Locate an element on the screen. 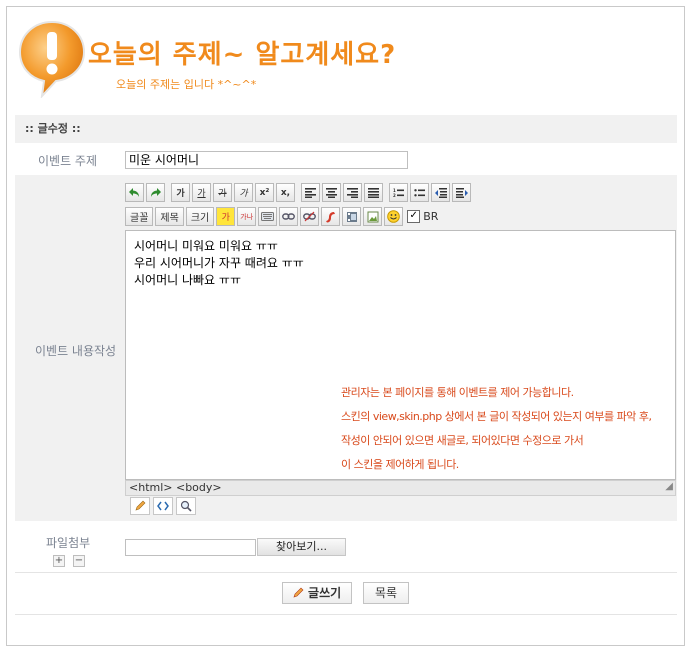 Image resolution: width=691 pixels, height=652 pixels. strikethrough-button: 가 is located at coordinates (222, 192).